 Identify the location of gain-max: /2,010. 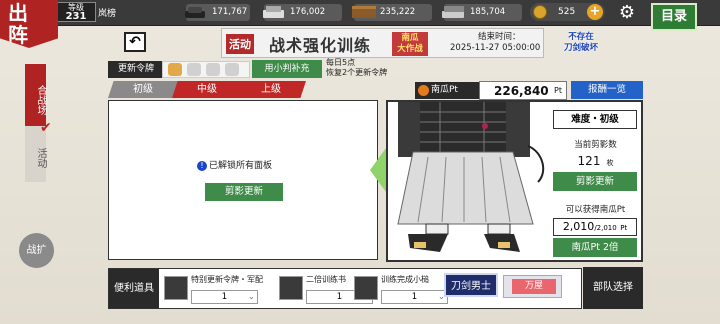
(605, 228).